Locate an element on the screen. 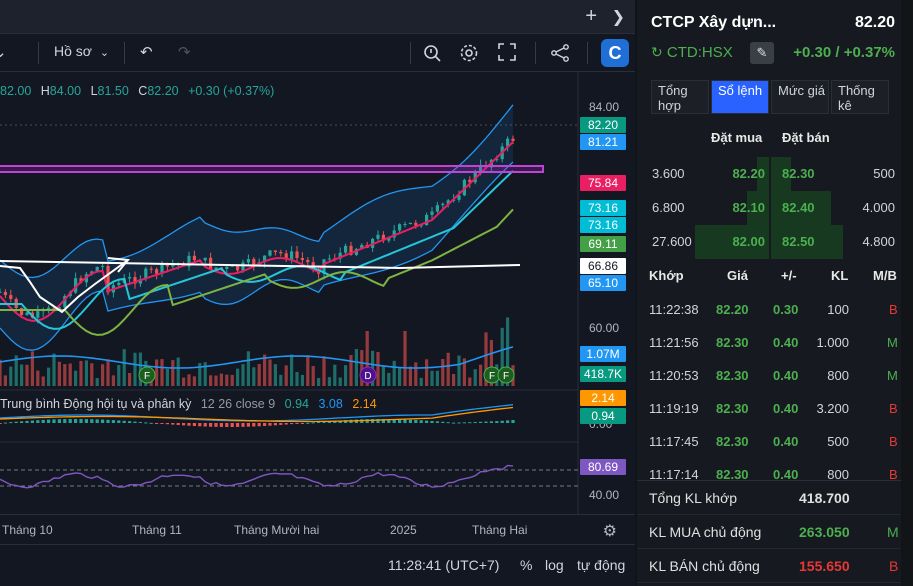 Image resolution: width=913 pixels, height=586 pixels. undo-icon: ↶ is located at coordinates (146, 52).